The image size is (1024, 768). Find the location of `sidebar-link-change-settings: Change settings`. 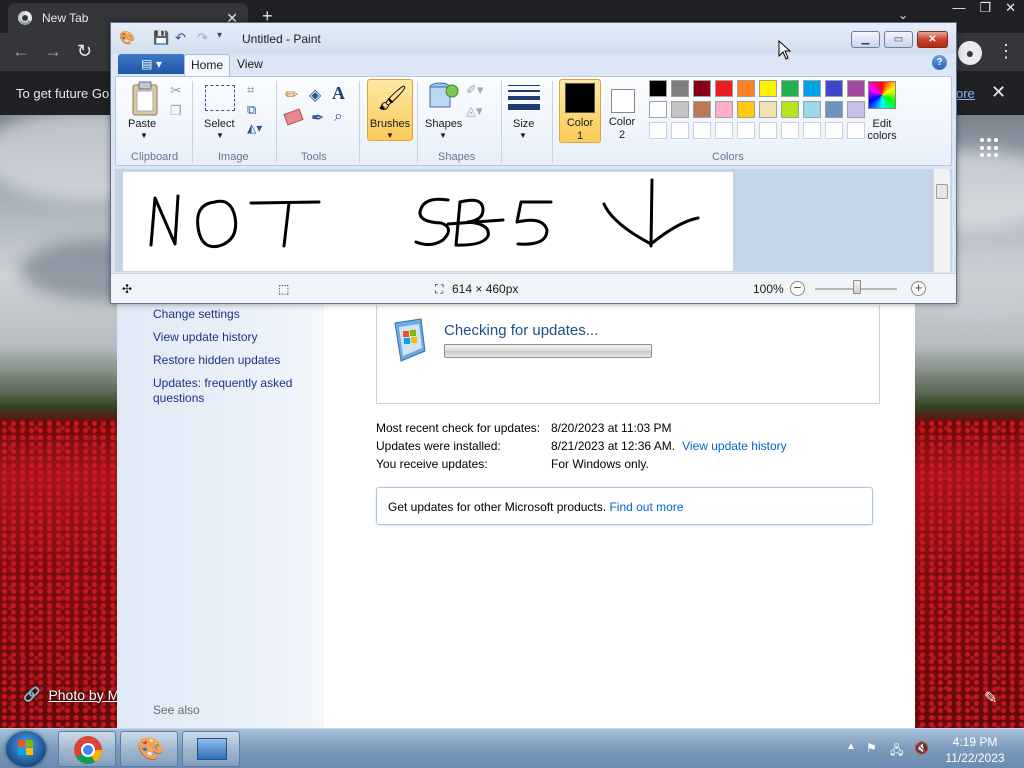

sidebar-link-change-settings: Change settings is located at coordinates (233, 314).